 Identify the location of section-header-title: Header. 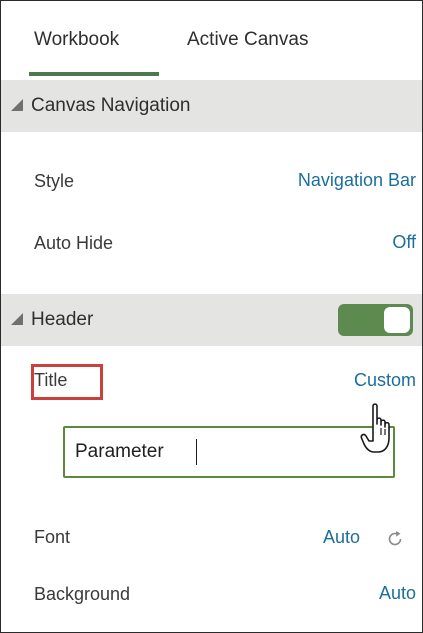
(62, 319).